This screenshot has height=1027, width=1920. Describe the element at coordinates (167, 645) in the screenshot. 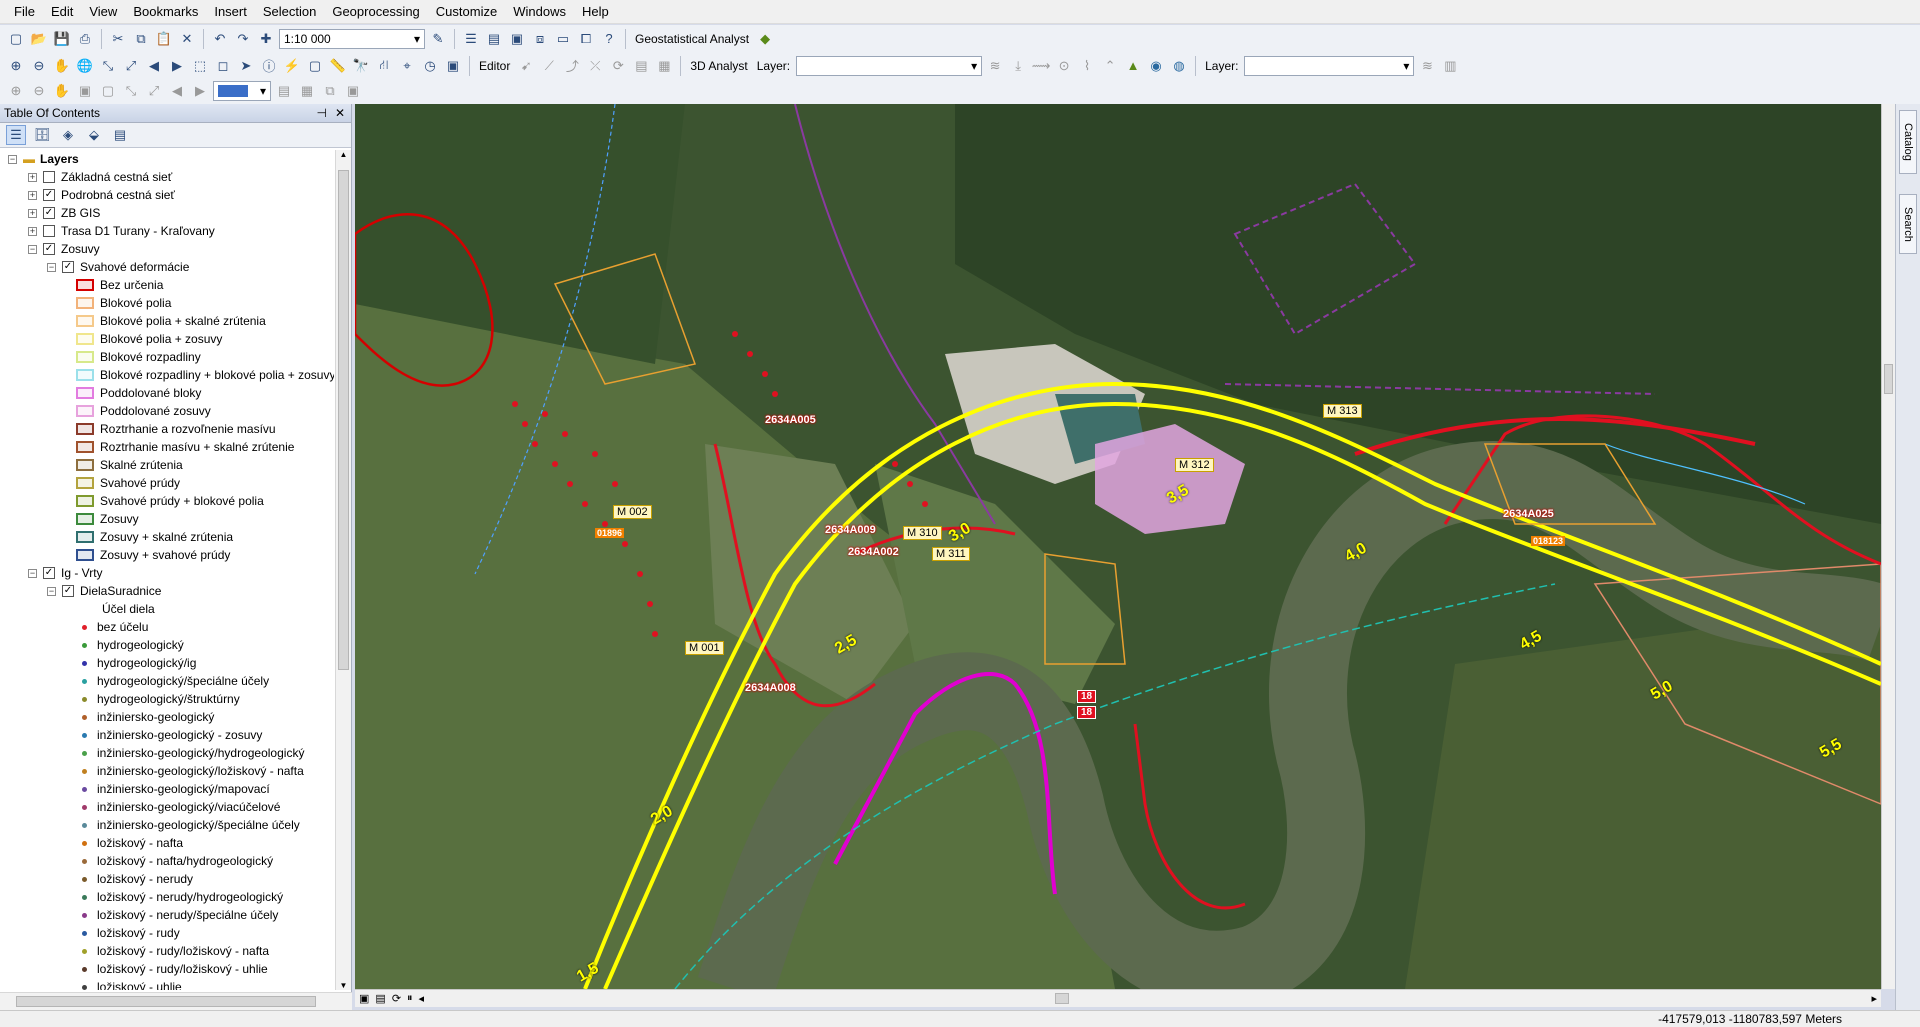

I see `legend-item: hydrogeologický` at that location.